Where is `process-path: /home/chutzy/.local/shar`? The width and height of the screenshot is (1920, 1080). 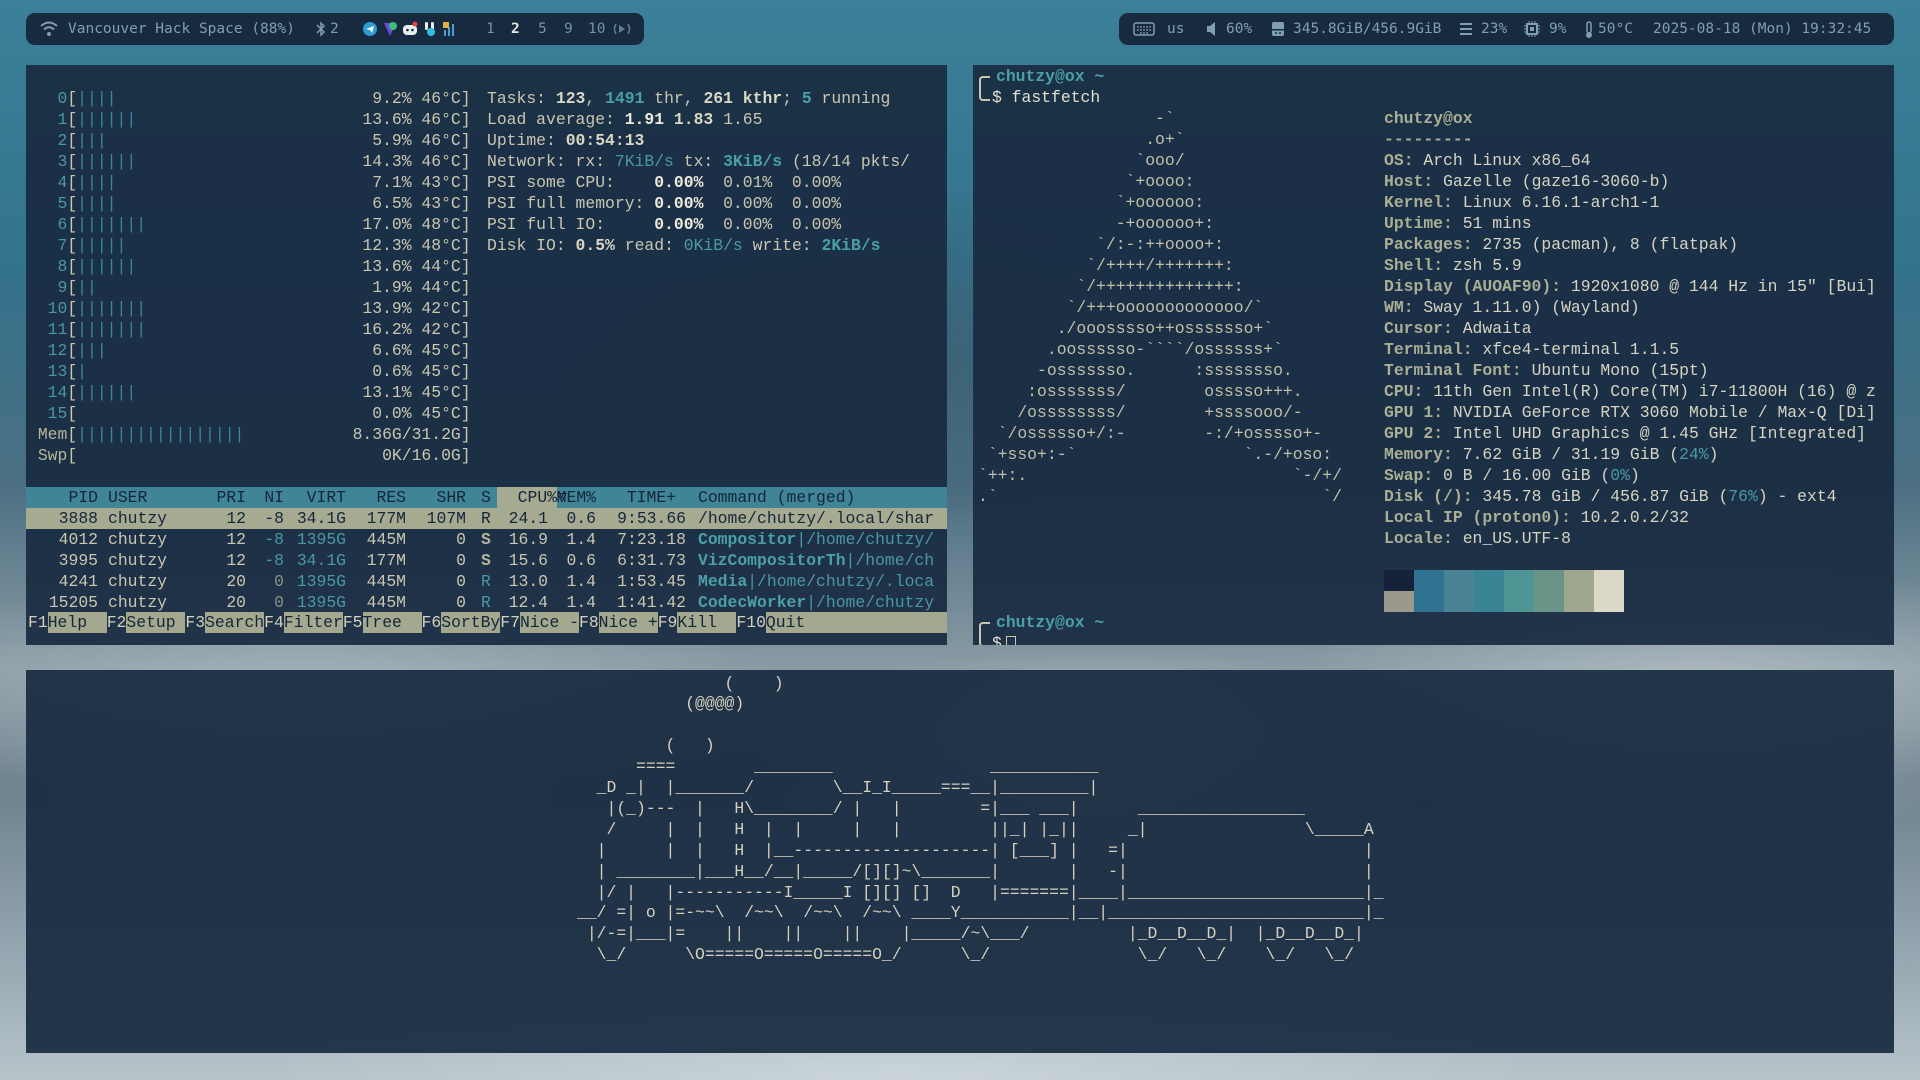 process-path: /home/chutzy/.local/shar is located at coordinates (816, 518).